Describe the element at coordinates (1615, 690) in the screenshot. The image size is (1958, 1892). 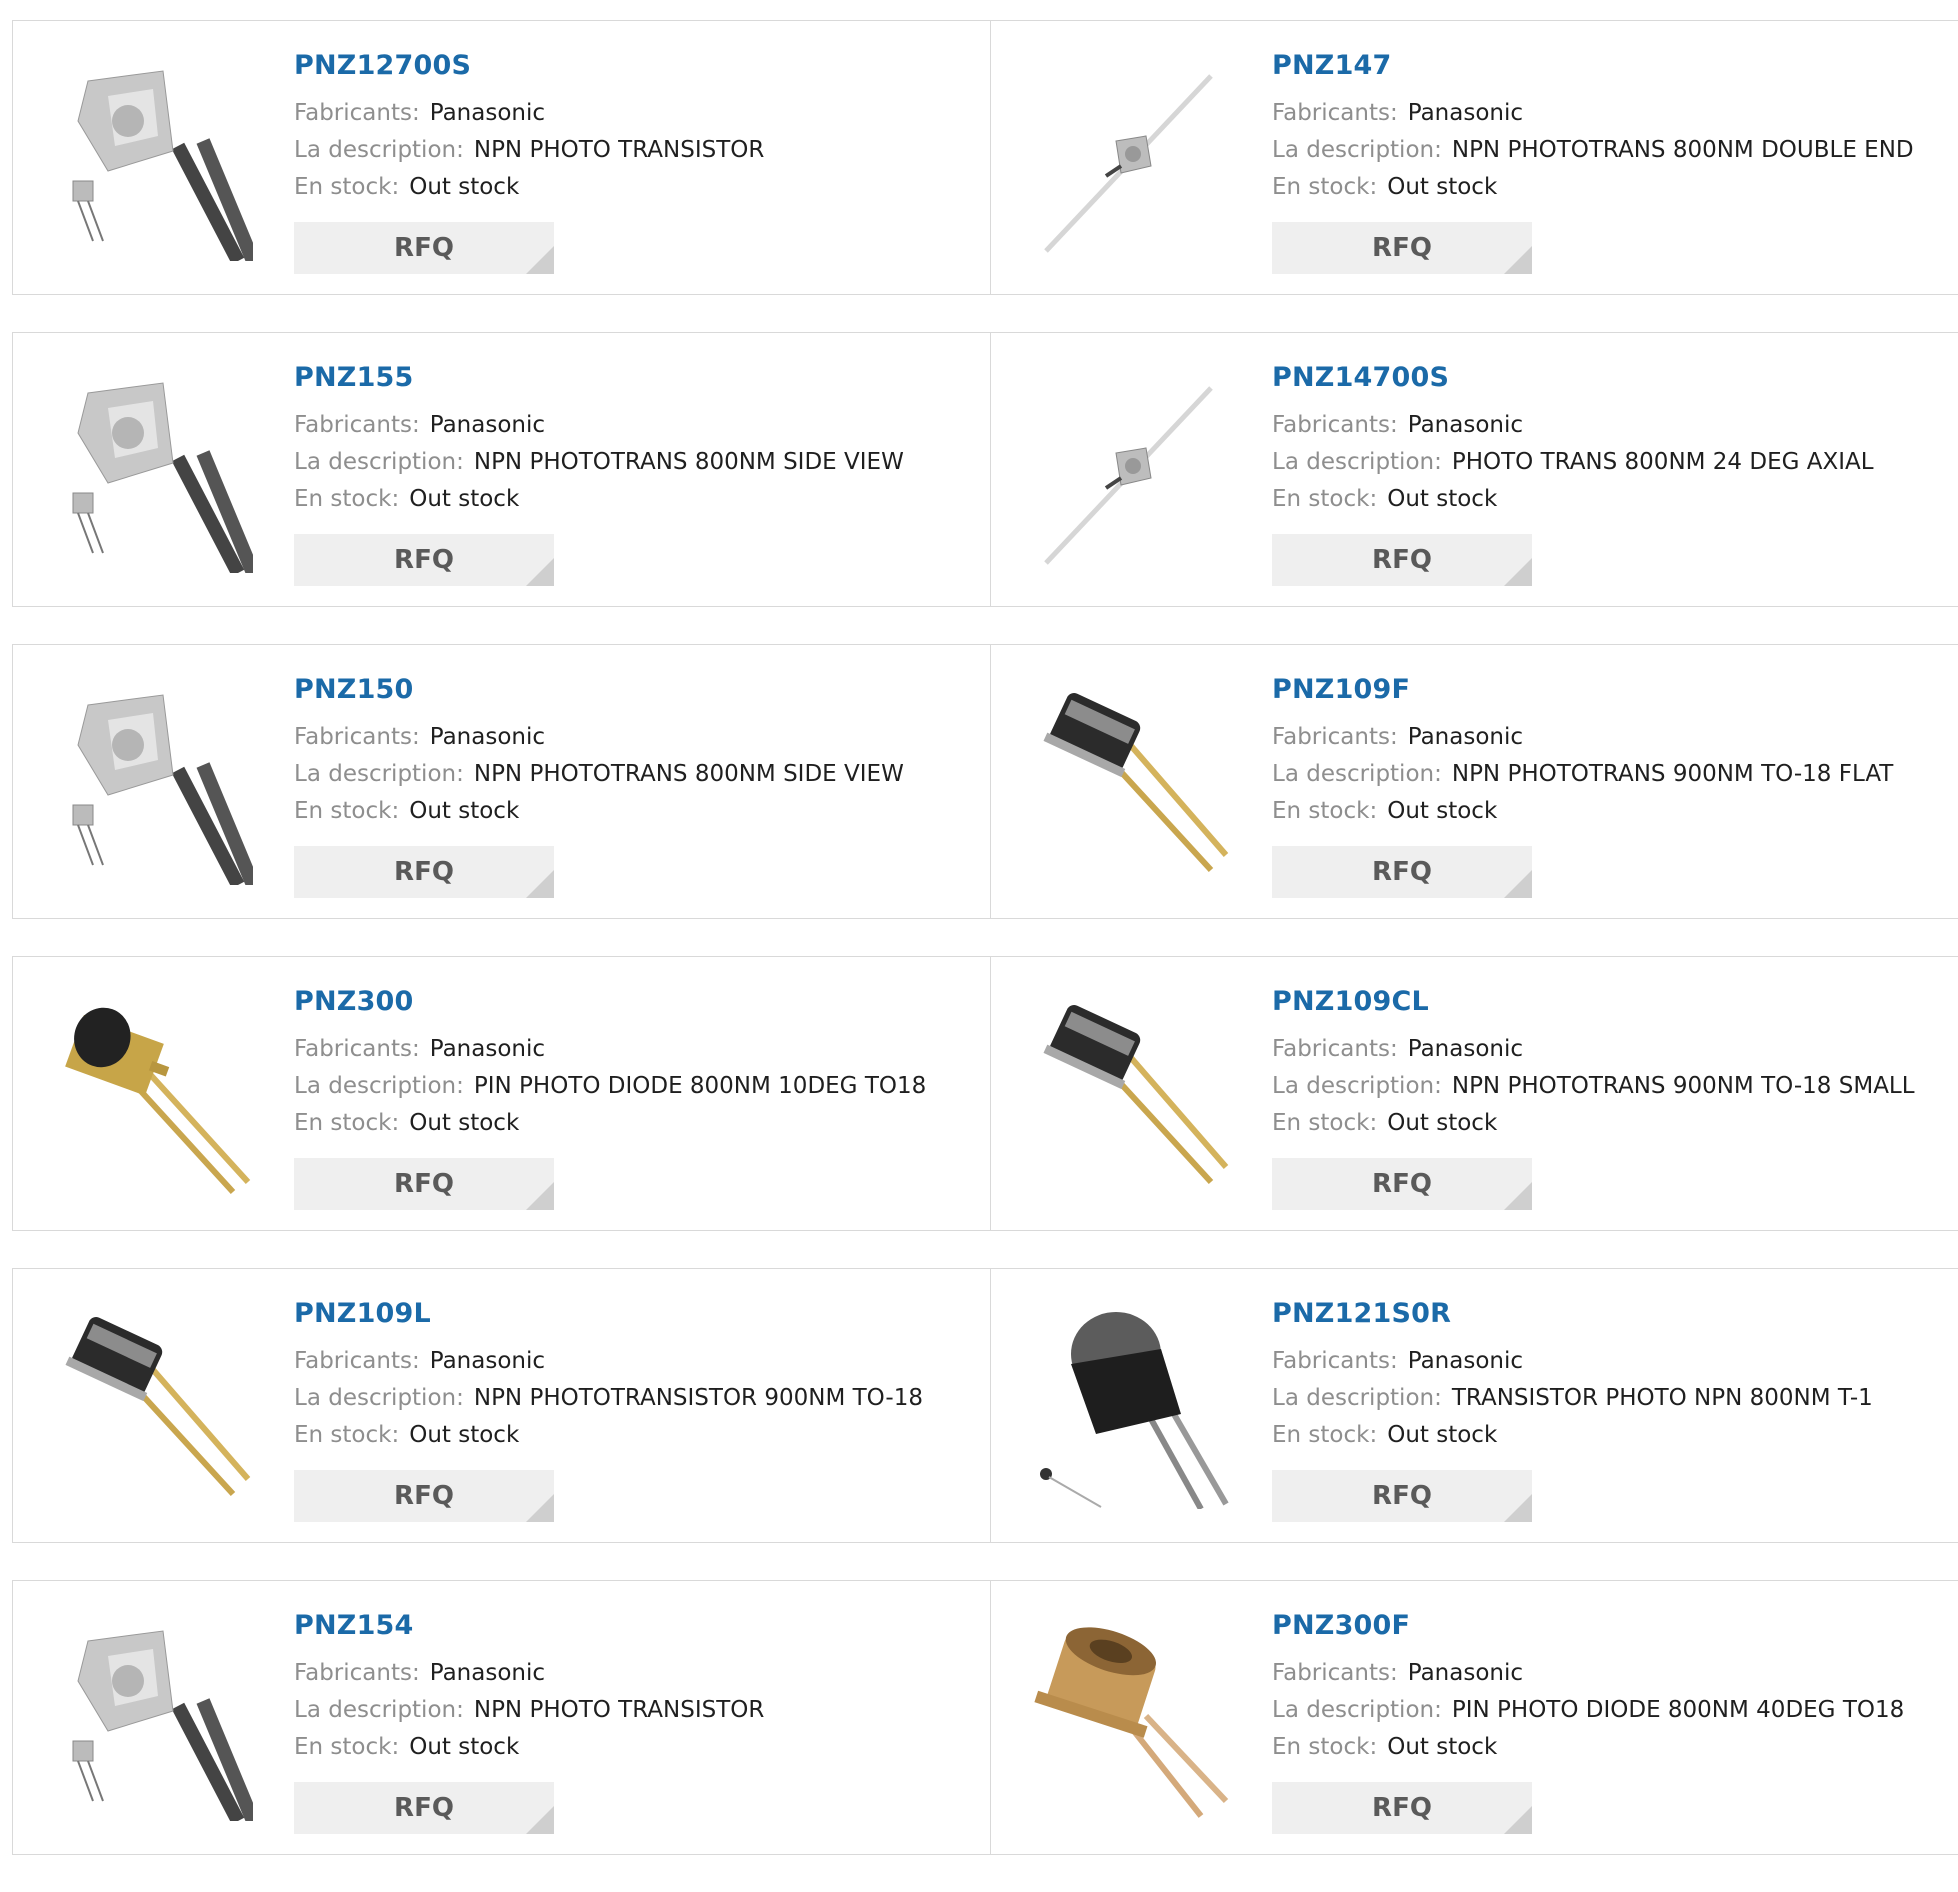
I see `part-number-link: PNZ109F` at that location.